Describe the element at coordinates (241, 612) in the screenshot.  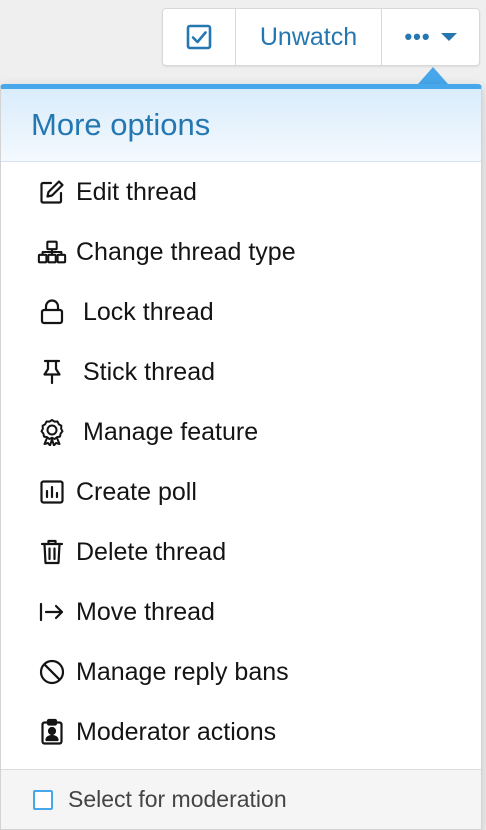
I see `menu-item-move-thread: Move thread` at that location.